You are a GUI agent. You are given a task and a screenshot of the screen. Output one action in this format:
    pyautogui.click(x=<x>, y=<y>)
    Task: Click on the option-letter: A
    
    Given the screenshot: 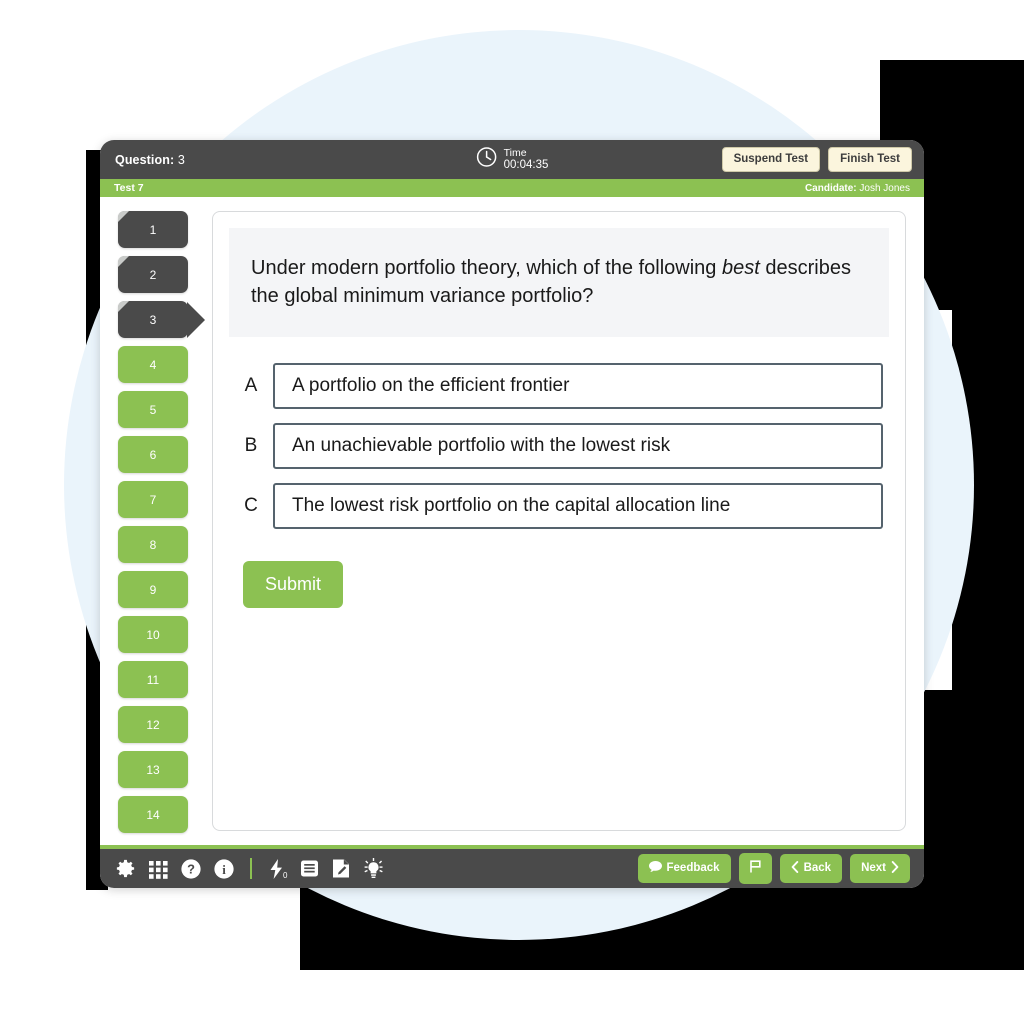 What is the action you would take?
    pyautogui.click(x=251, y=385)
    